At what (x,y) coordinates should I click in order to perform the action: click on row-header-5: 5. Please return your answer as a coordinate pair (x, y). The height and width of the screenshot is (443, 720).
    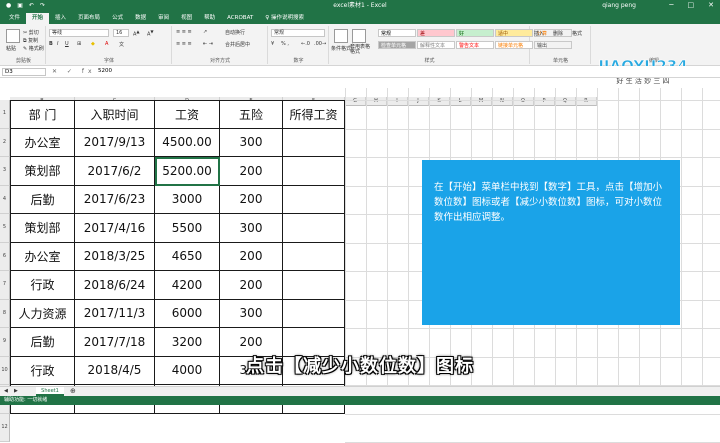
    Looking at the image, I should click on (5, 228).